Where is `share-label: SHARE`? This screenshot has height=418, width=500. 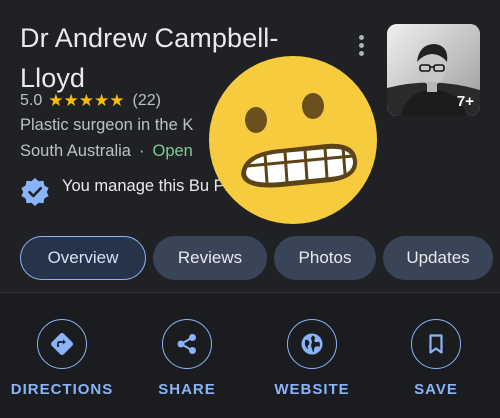 share-label: SHARE is located at coordinates (187, 389).